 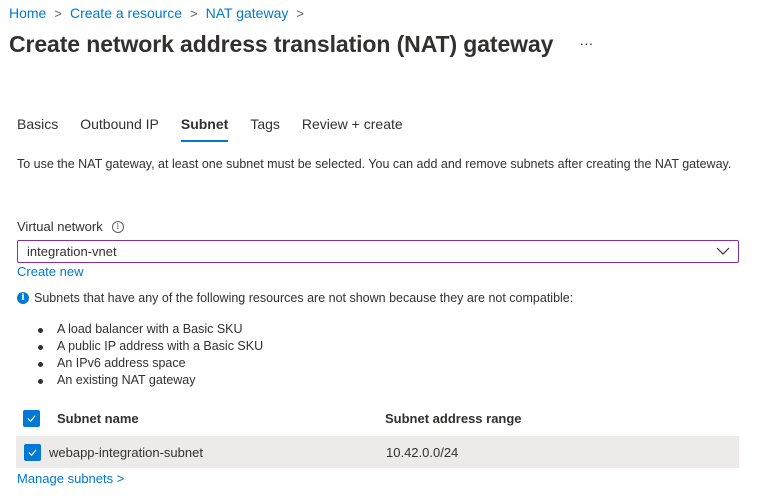 What do you see at coordinates (23, 298) in the screenshot?
I see `info-filled-icon: i` at bounding box center [23, 298].